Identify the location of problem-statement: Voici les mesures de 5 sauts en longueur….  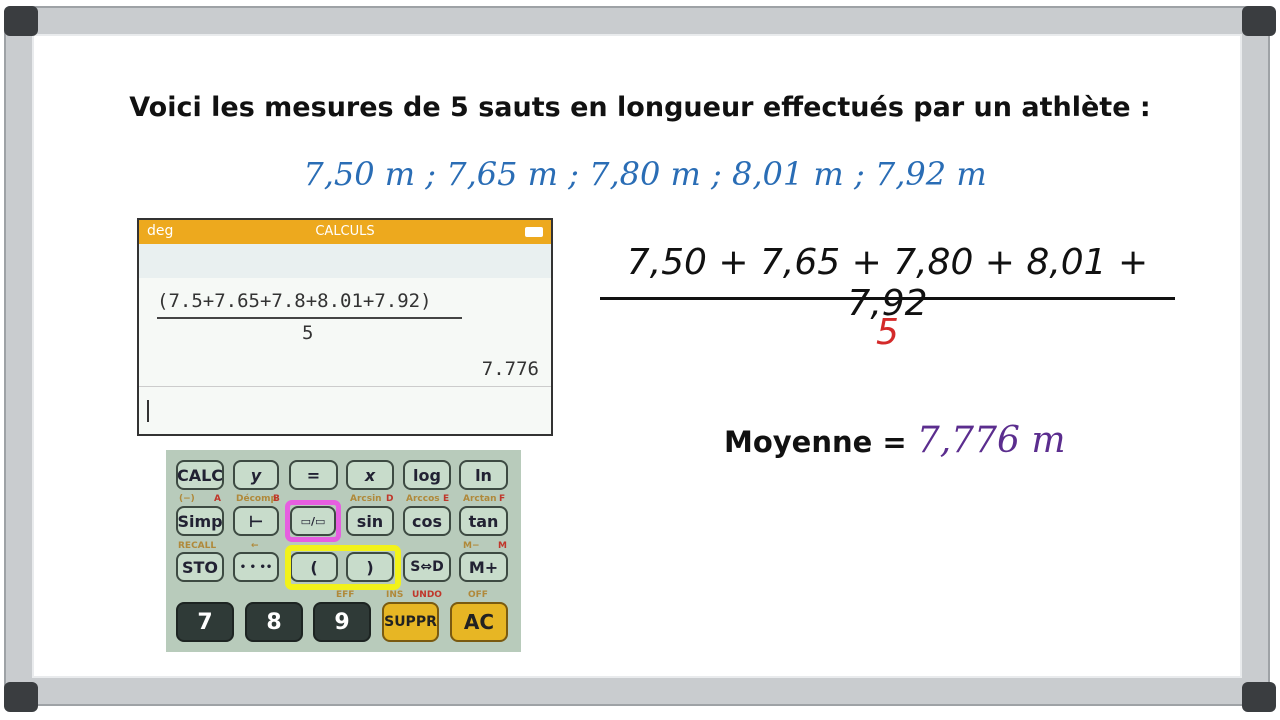
(640, 107).